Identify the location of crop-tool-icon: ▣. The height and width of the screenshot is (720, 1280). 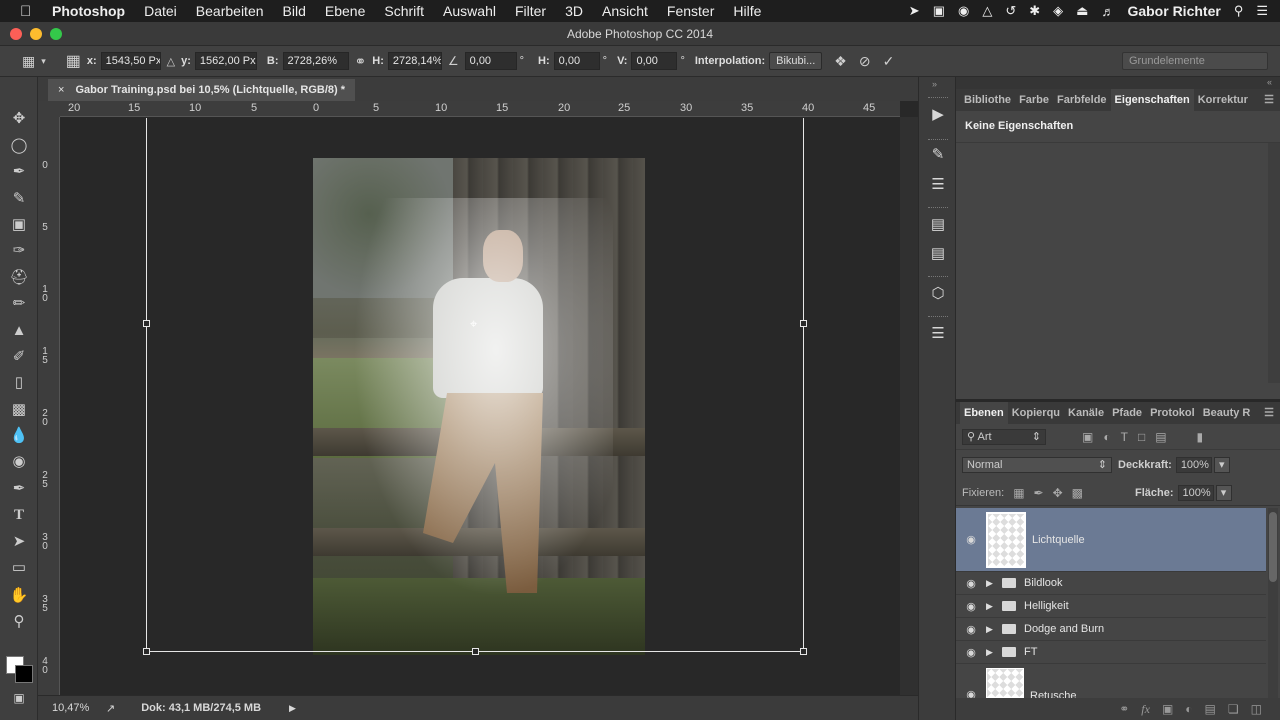
(19, 225).